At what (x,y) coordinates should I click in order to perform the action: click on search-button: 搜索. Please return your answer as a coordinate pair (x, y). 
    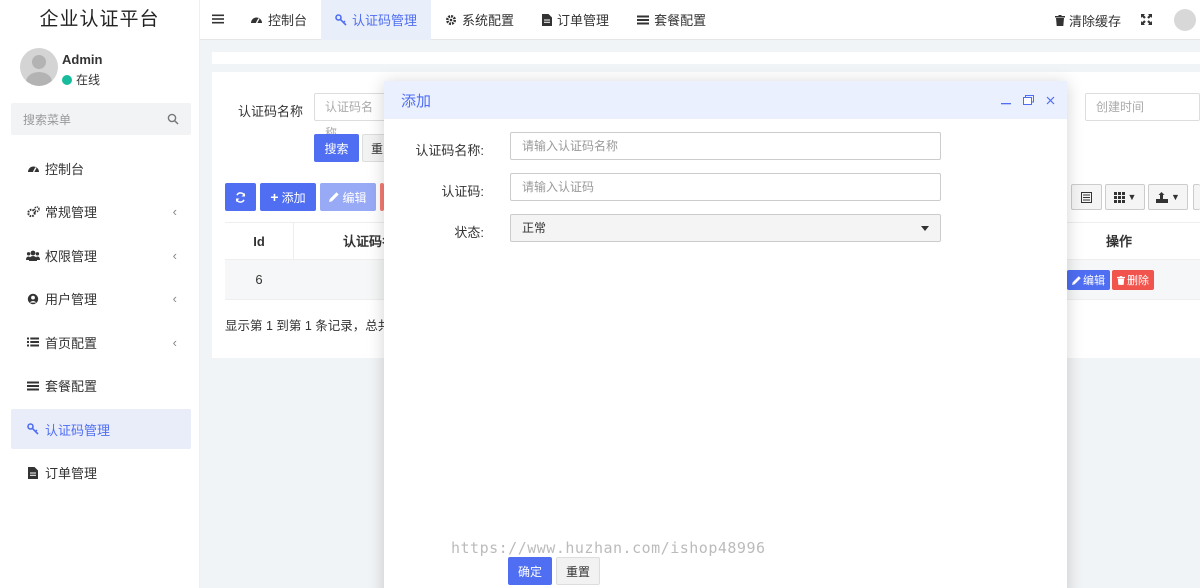
    Looking at the image, I should click on (336, 148).